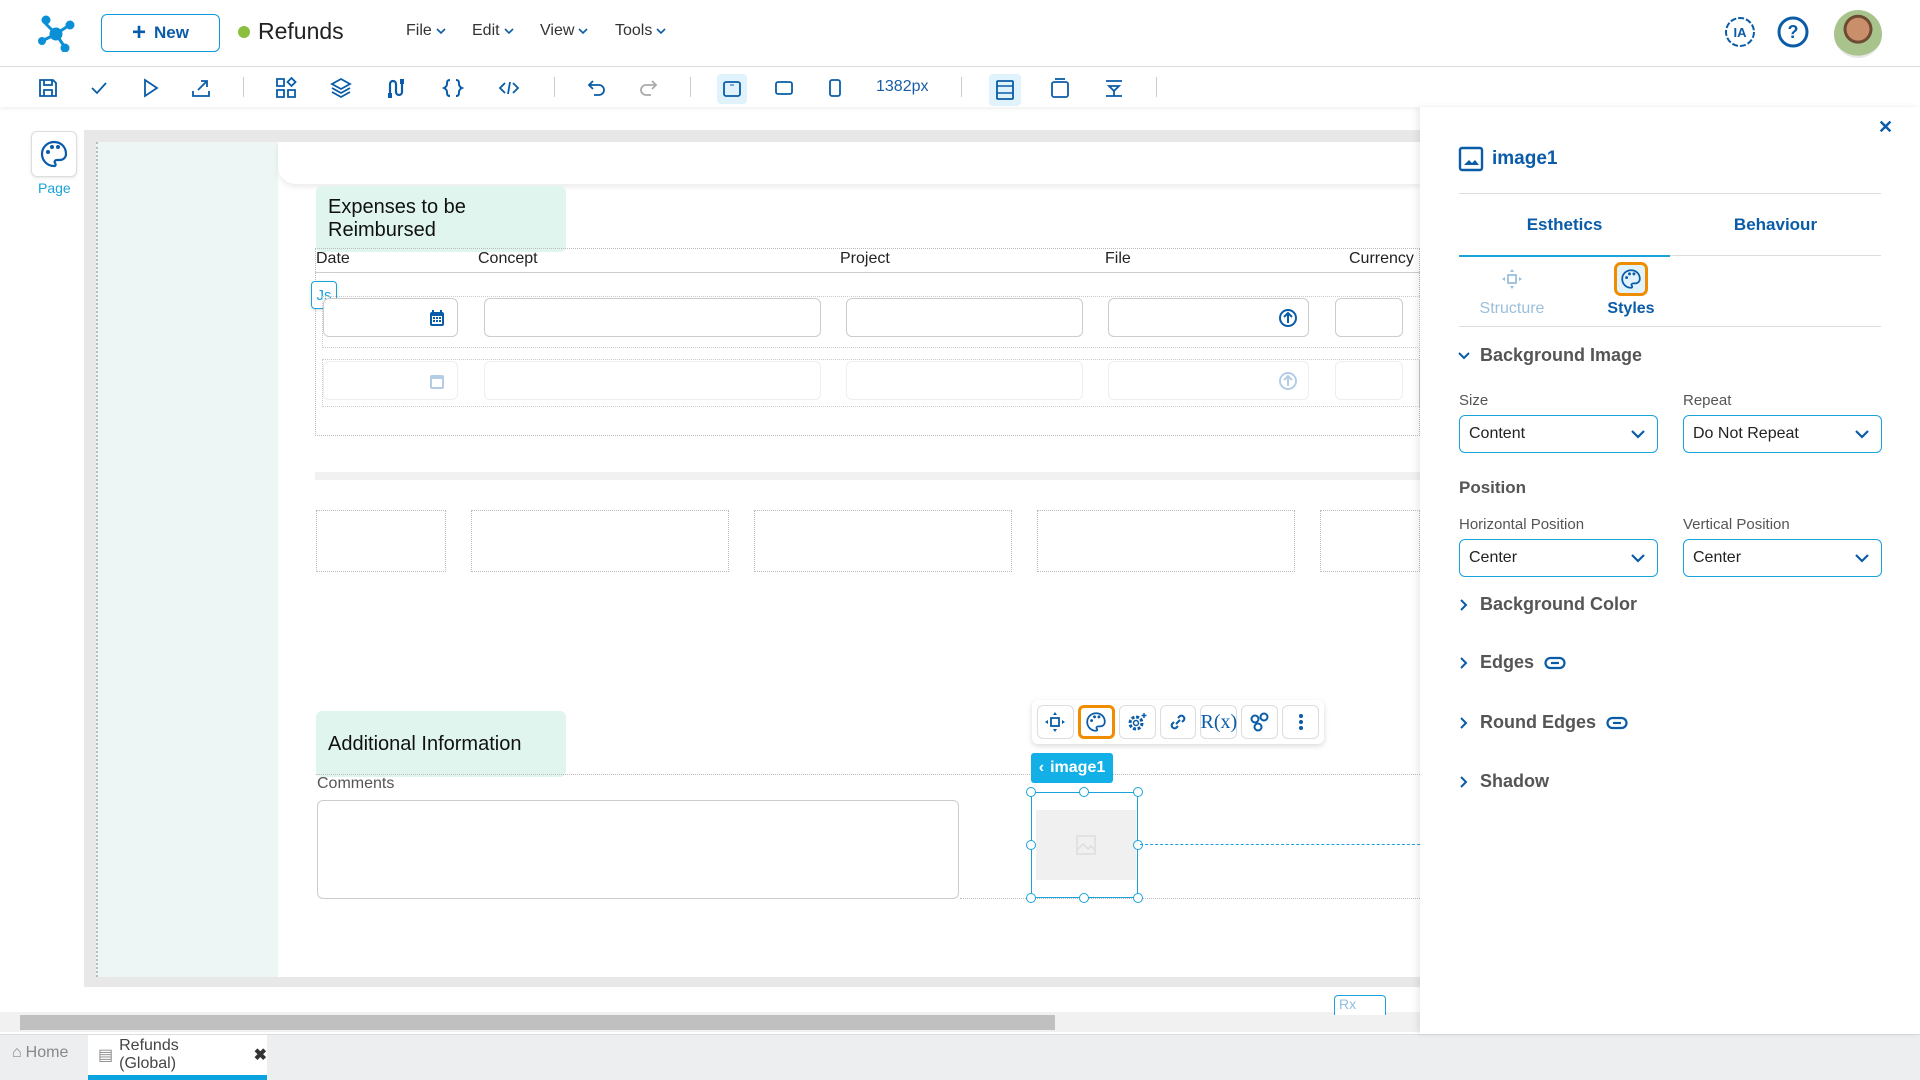 The width and height of the screenshot is (1920, 1080). Describe the element at coordinates (1564, 225) in the screenshot. I see `tab-esthetics: Esthetics` at that location.